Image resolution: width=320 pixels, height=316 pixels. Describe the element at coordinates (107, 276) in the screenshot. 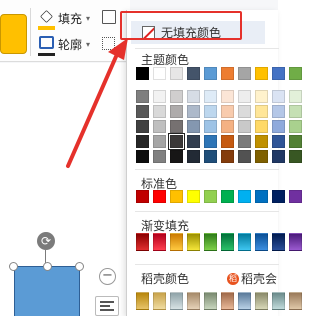

I see `minus-icon: −` at that location.